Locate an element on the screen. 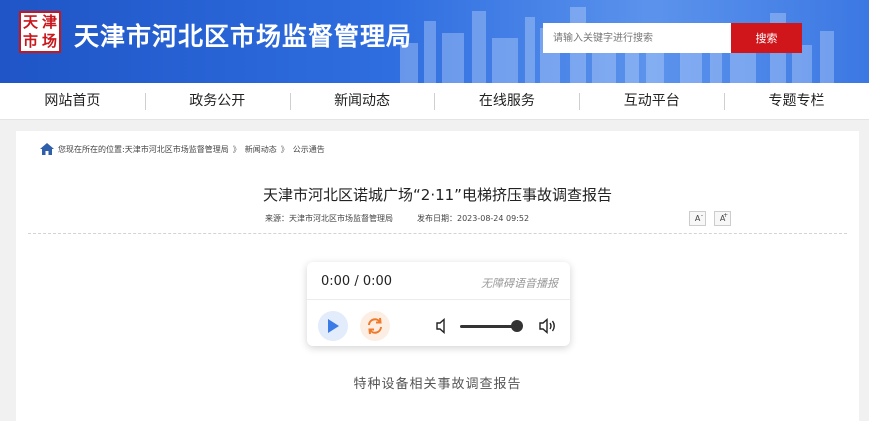 The image size is (869, 421). play-button is located at coordinates (333, 326).